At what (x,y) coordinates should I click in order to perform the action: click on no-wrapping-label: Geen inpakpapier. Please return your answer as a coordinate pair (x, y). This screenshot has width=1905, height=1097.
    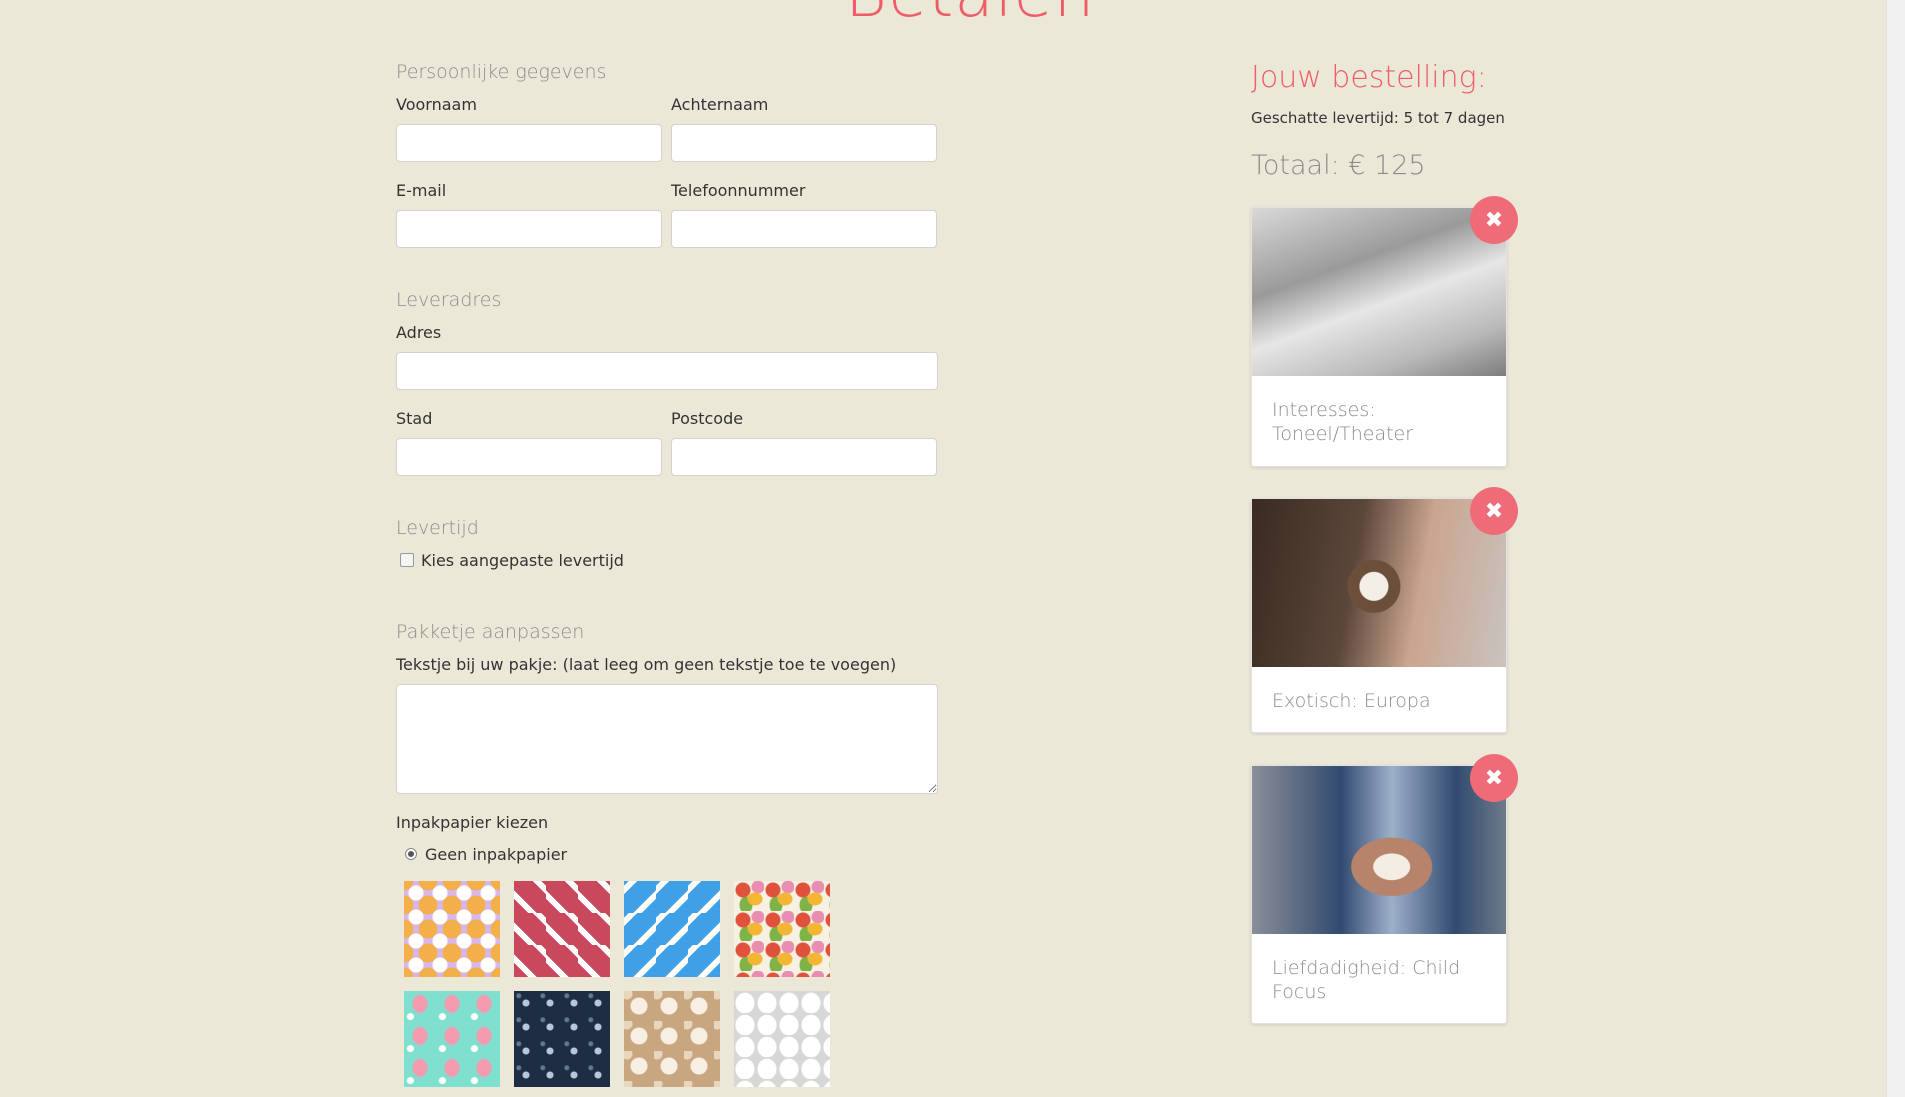
    Looking at the image, I should click on (496, 854).